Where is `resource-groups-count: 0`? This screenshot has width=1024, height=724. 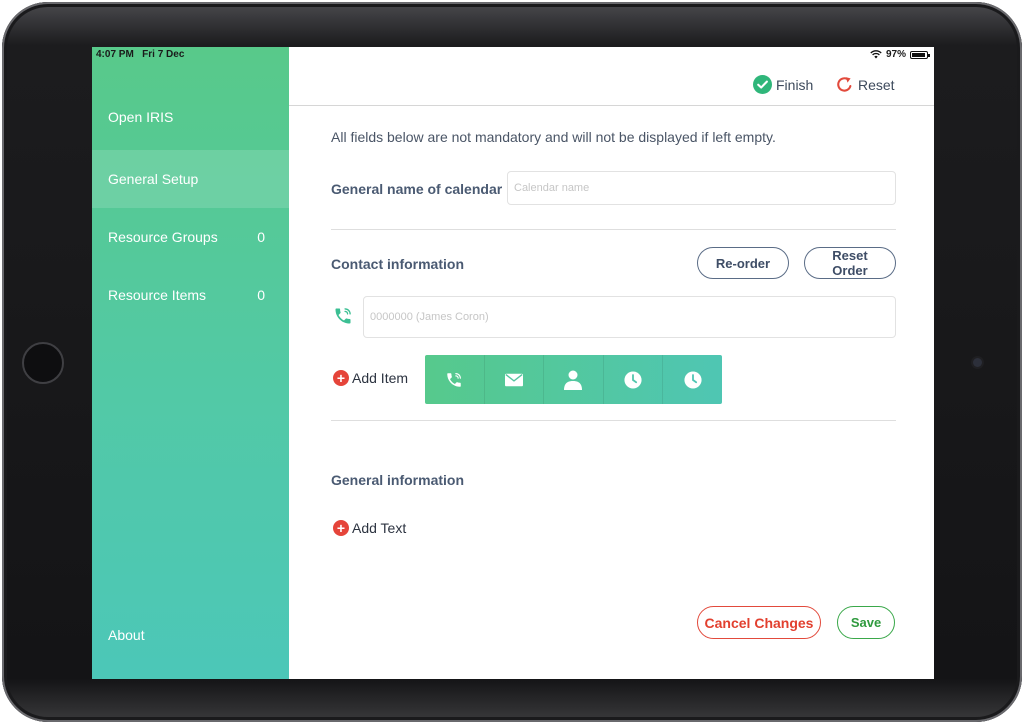
resource-groups-count: 0 is located at coordinates (261, 237).